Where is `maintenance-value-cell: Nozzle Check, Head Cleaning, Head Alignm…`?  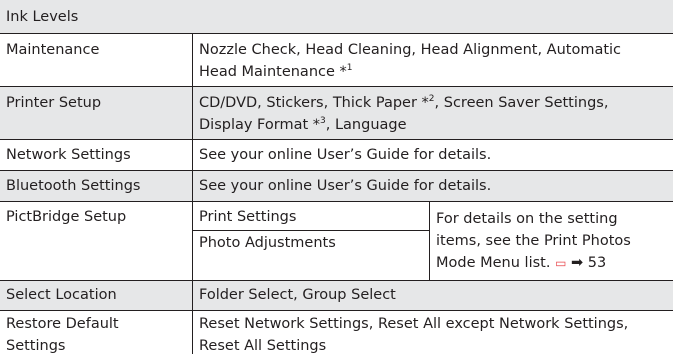
maintenance-value-cell: Nozzle Check, Head Cleaning, Head Alignm… is located at coordinates (433, 60).